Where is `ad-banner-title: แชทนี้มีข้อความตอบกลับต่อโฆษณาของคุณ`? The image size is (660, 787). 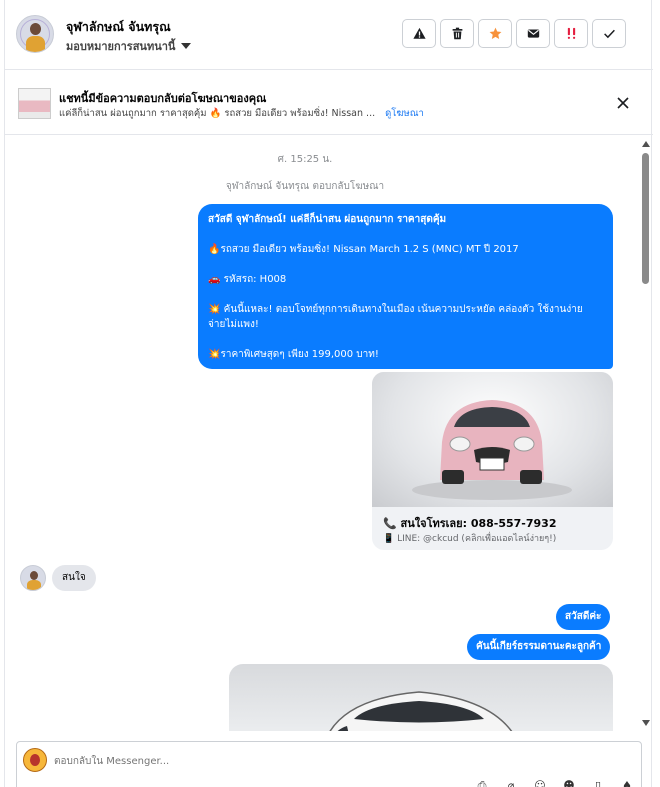
ad-banner-title: แชทนี้มีข้อความตอบกลับต่อโฆษณาของคุณ is located at coordinates (163, 98).